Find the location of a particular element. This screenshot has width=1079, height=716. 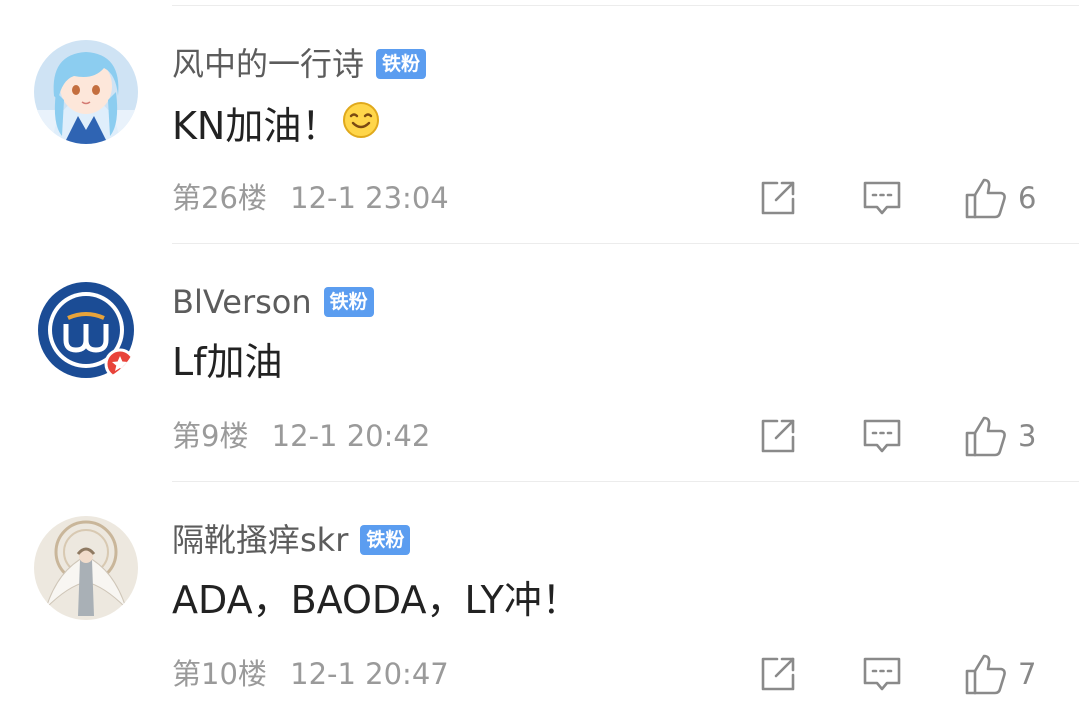

username: 风中的一行诗 is located at coordinates (268, 64).